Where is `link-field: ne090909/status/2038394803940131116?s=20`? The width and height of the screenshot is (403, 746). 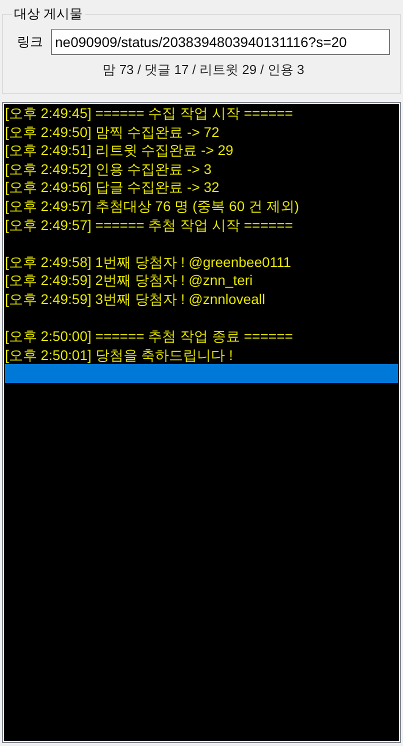
link-field: ne090909/status/2038394803940131116?s=20 is located at coordinates (220, 42).